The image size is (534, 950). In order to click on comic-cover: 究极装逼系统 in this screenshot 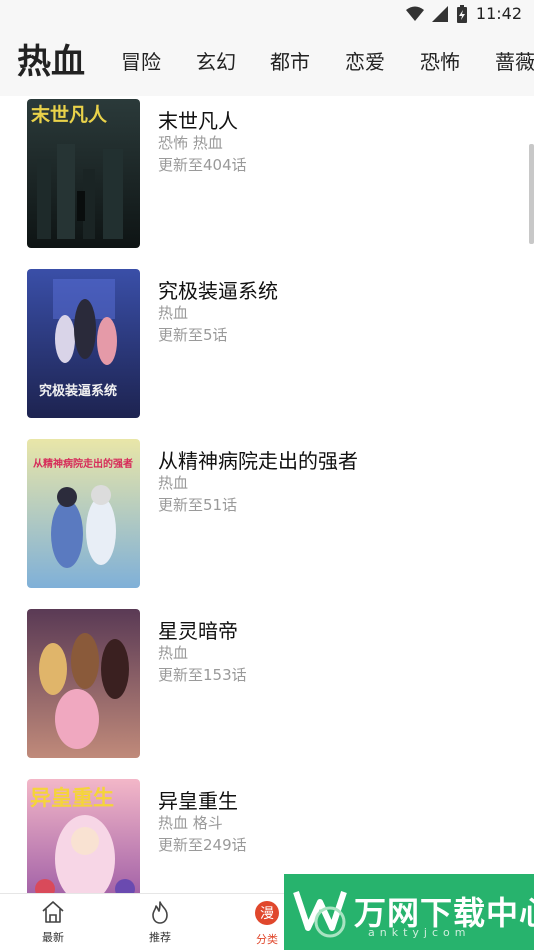, I will do `click(83, 343)`.